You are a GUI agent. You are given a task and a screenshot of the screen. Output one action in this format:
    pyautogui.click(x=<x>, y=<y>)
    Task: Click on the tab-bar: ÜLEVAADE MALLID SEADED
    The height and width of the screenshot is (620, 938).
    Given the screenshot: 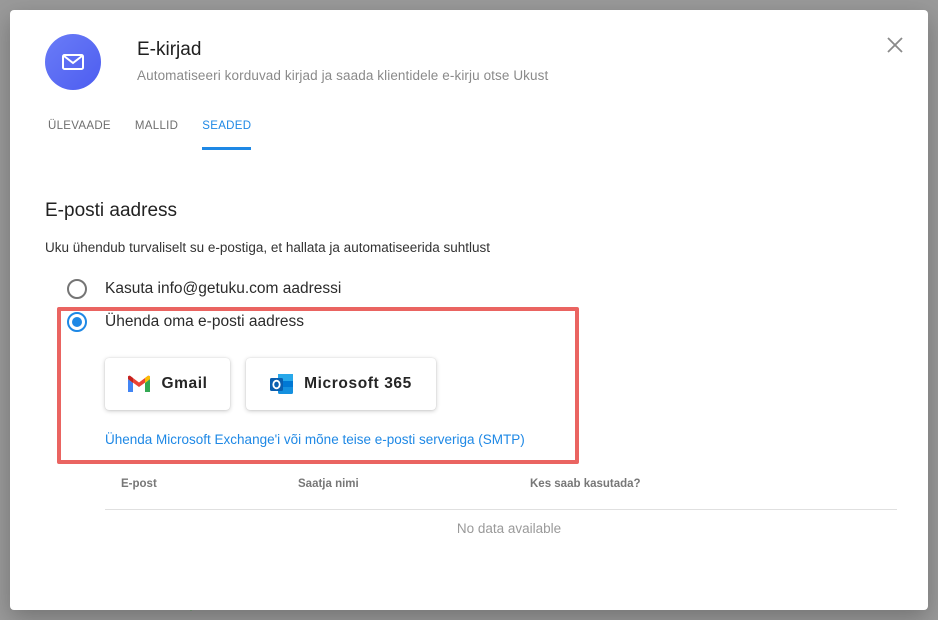 What is the action you would take?
    pyautogui.click(x=161, y=135)
    